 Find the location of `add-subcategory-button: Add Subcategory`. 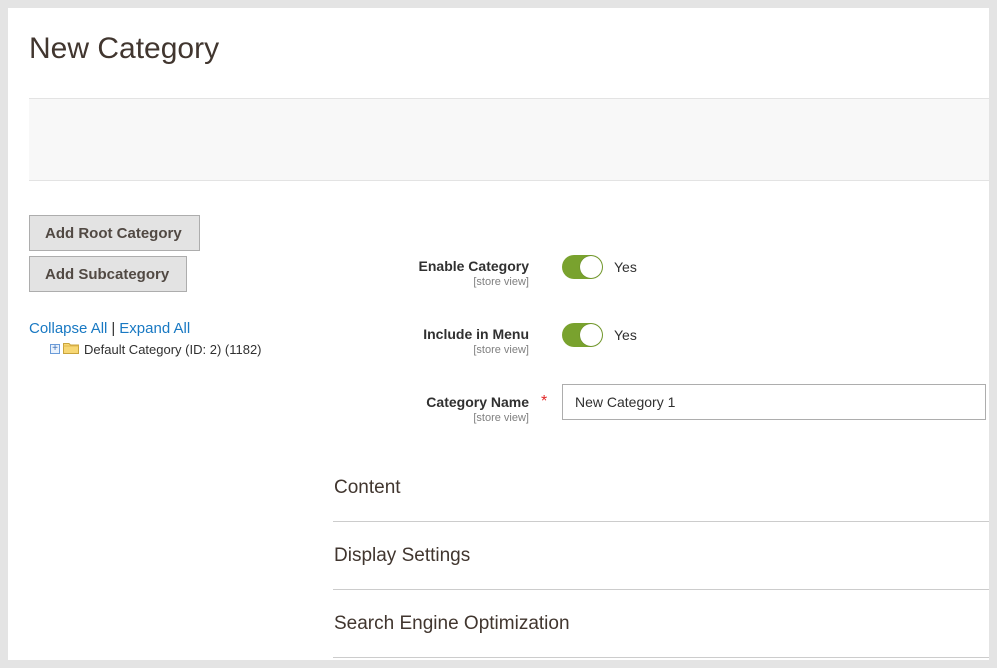

add-subcategory-button: Add Subcategory is located at coordinates (108, 274).